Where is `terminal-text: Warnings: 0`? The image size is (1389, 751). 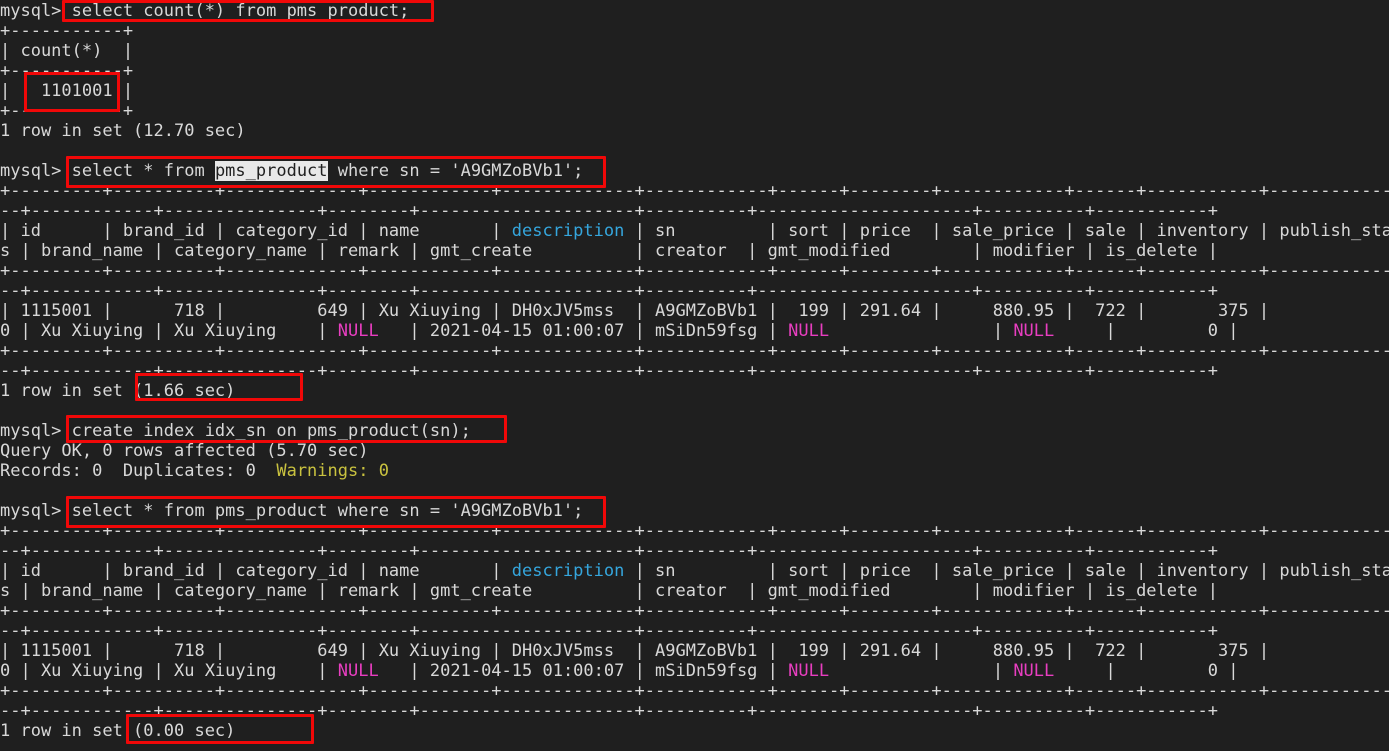
terminal-text: Warnings: 0 is located at coordinates (332, 471).